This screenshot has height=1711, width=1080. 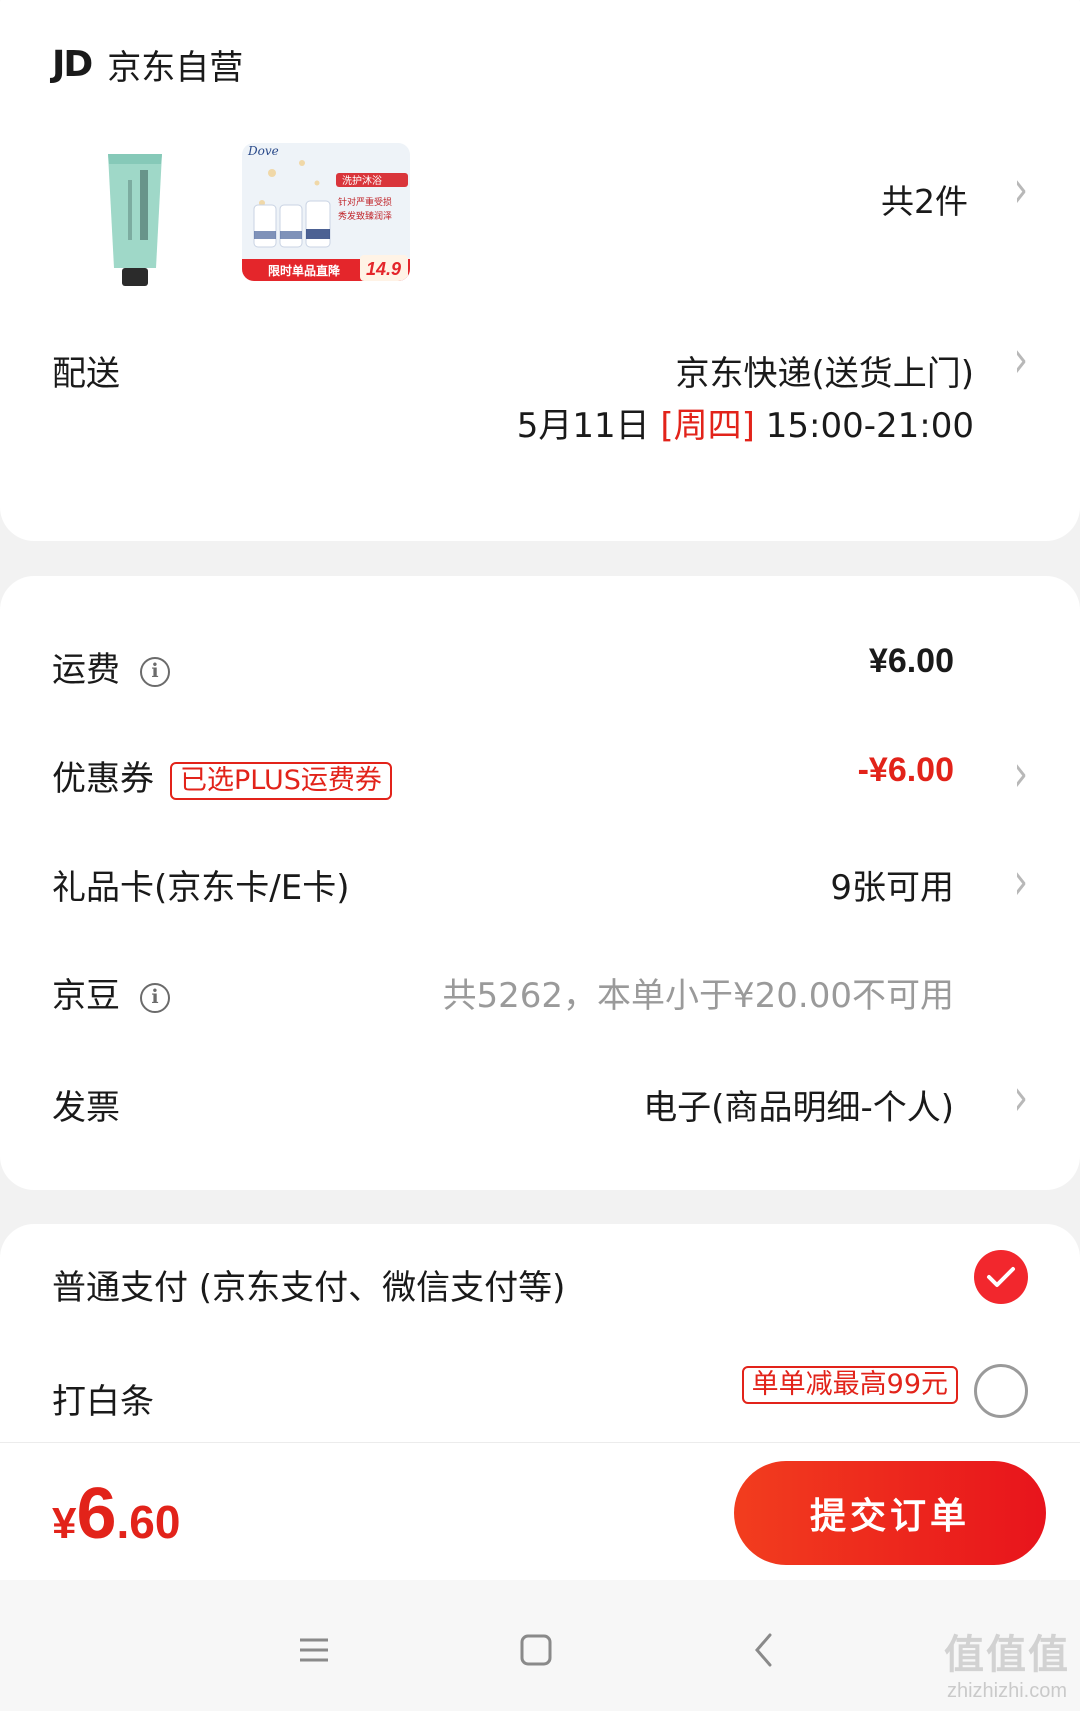 What do you see at coordinates (365, 216) in the screenshot?
I see `dove-line2-text: 秀发致臻润泽` at bounding box center [365, 216].